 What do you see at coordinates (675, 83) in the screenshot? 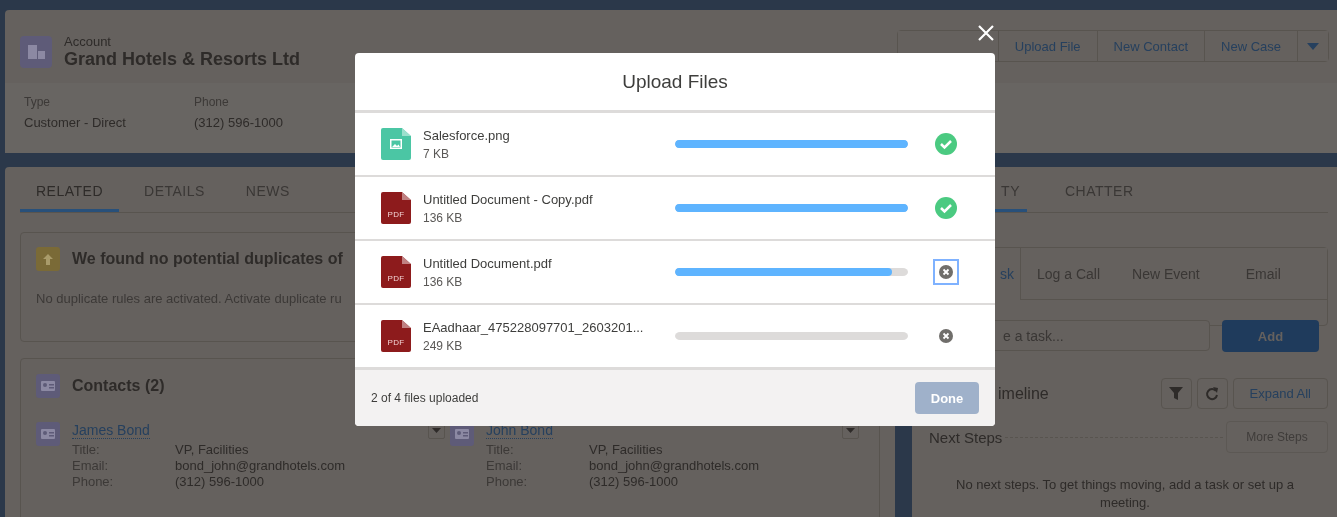
I see `dialog-title: Upload Files` at bounding box center [675, 83].